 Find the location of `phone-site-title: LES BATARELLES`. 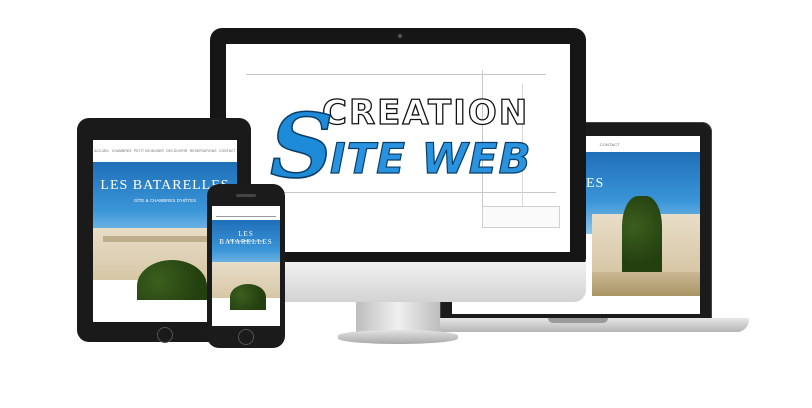

phone-site-title: LES BATARELLES is located at coordinates (246, 238).